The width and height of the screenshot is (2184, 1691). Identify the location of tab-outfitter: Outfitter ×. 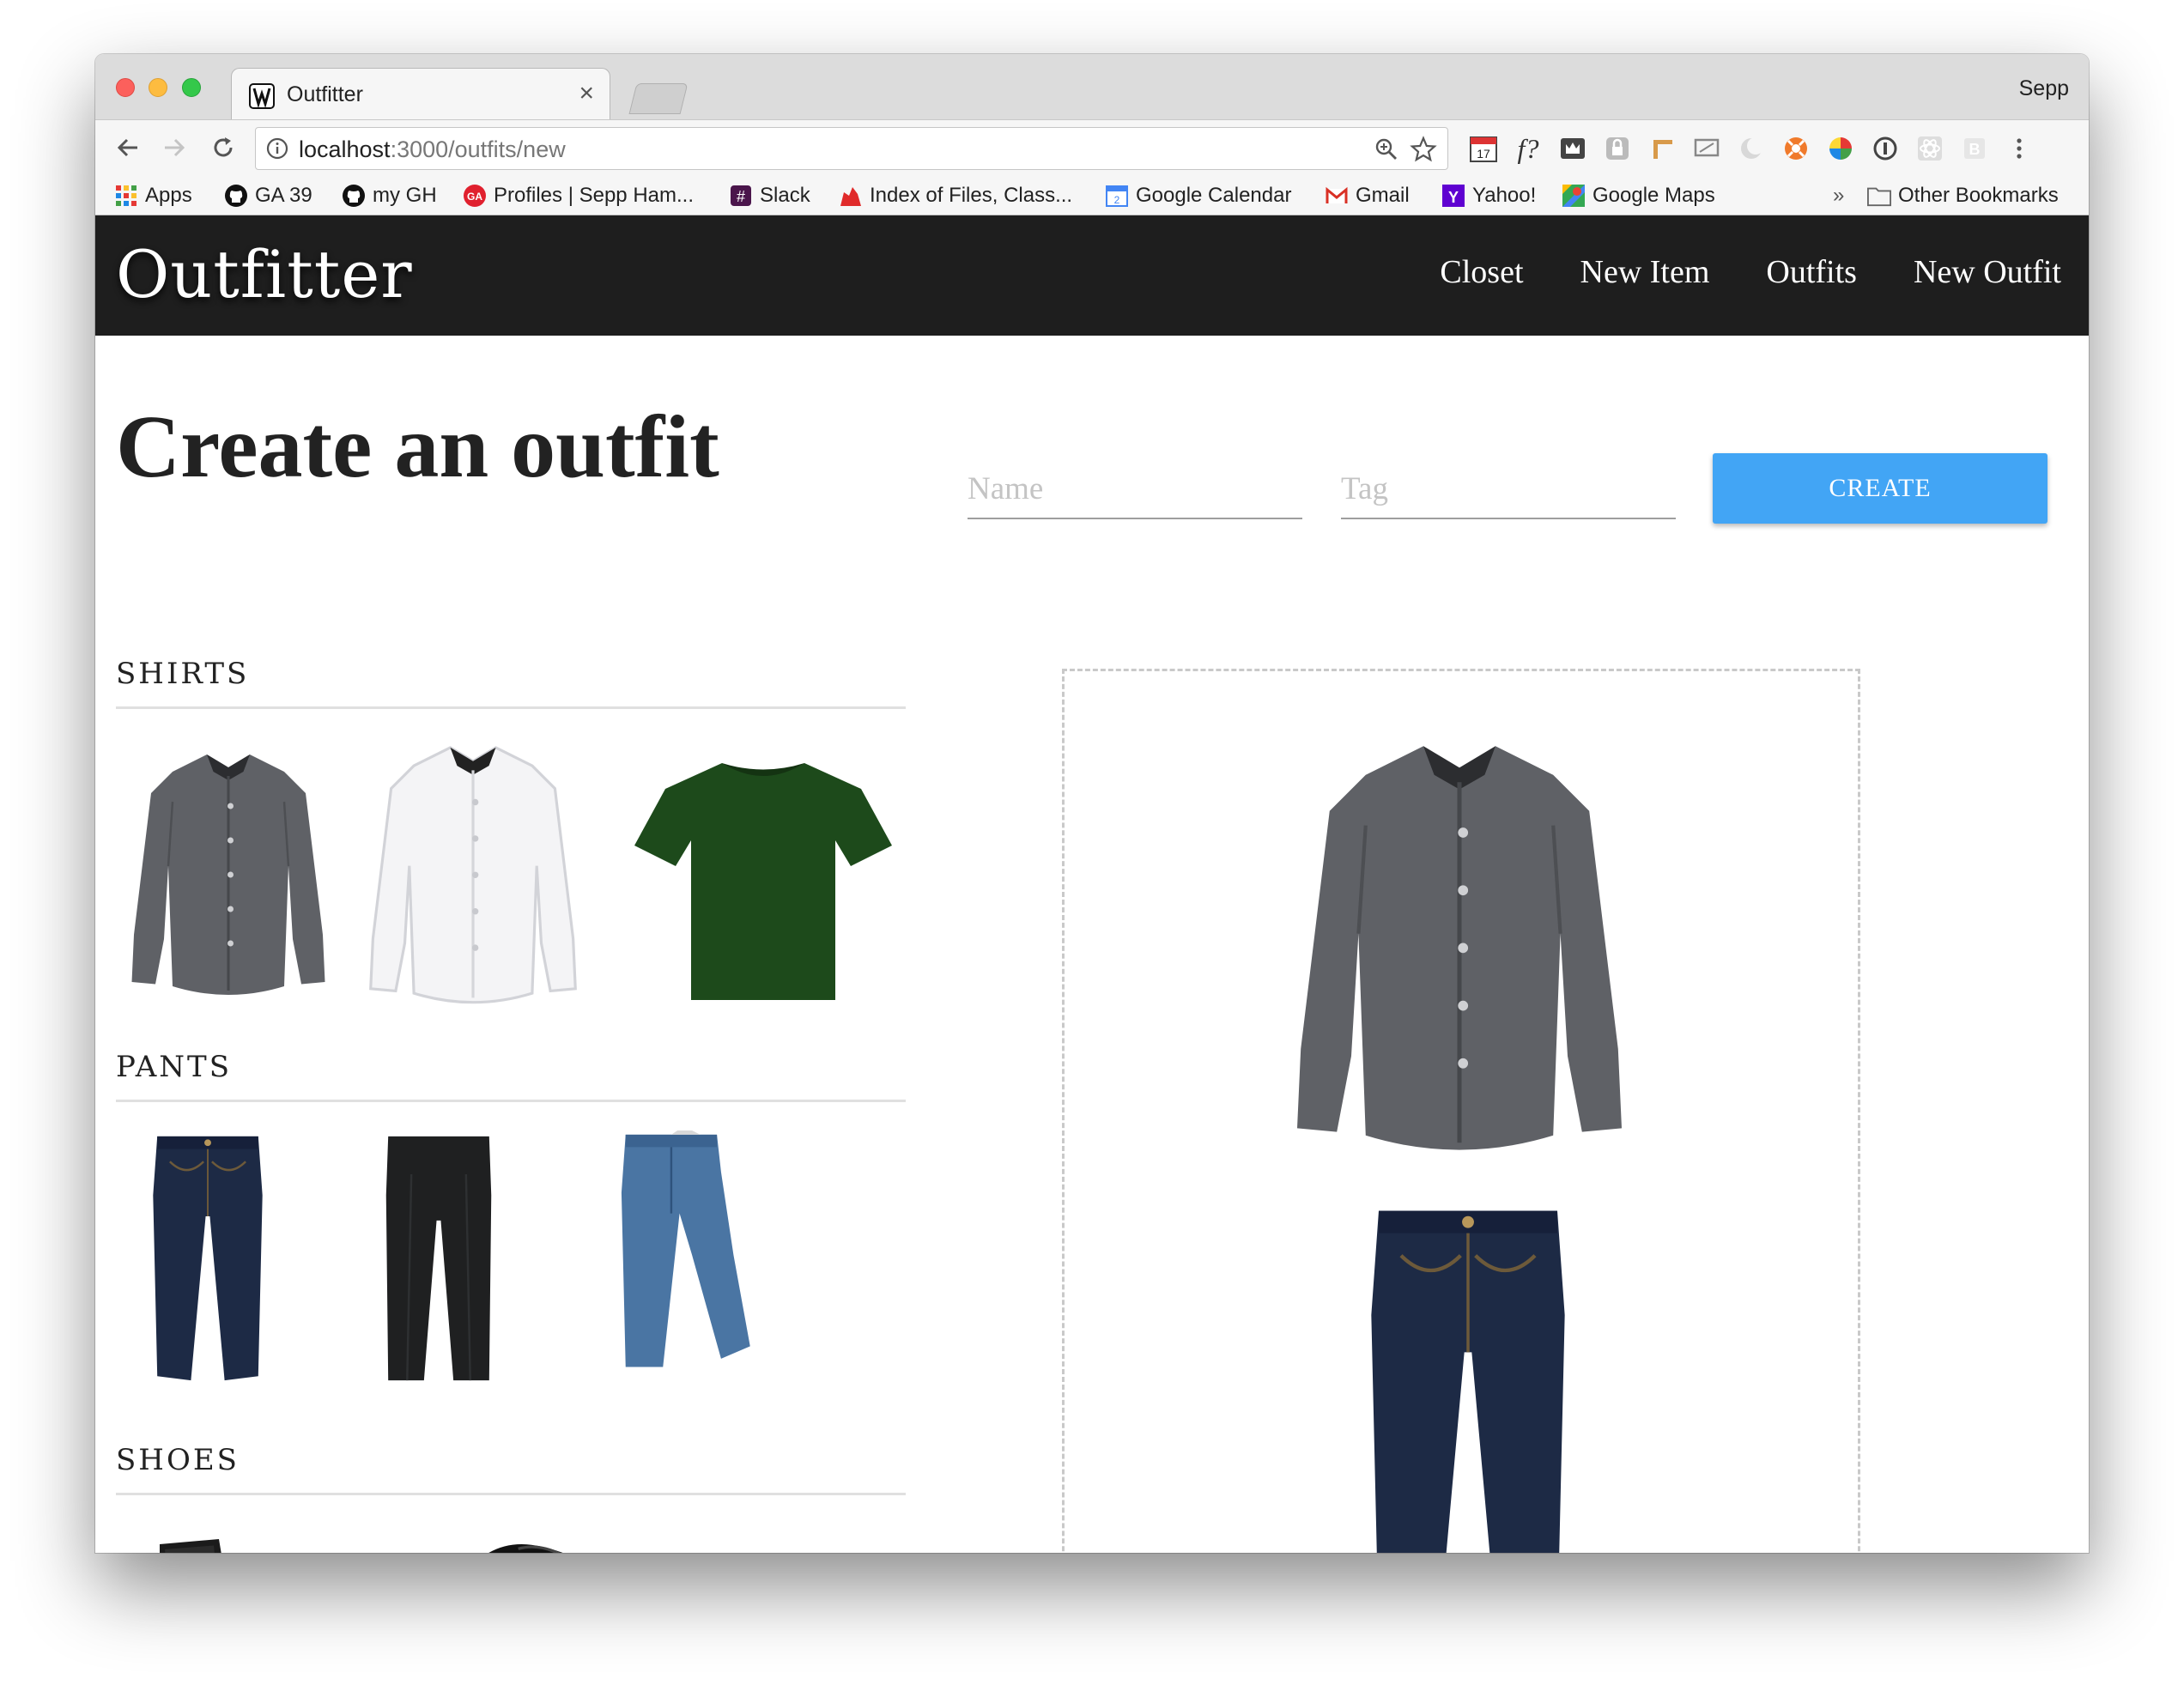
(421, 94).